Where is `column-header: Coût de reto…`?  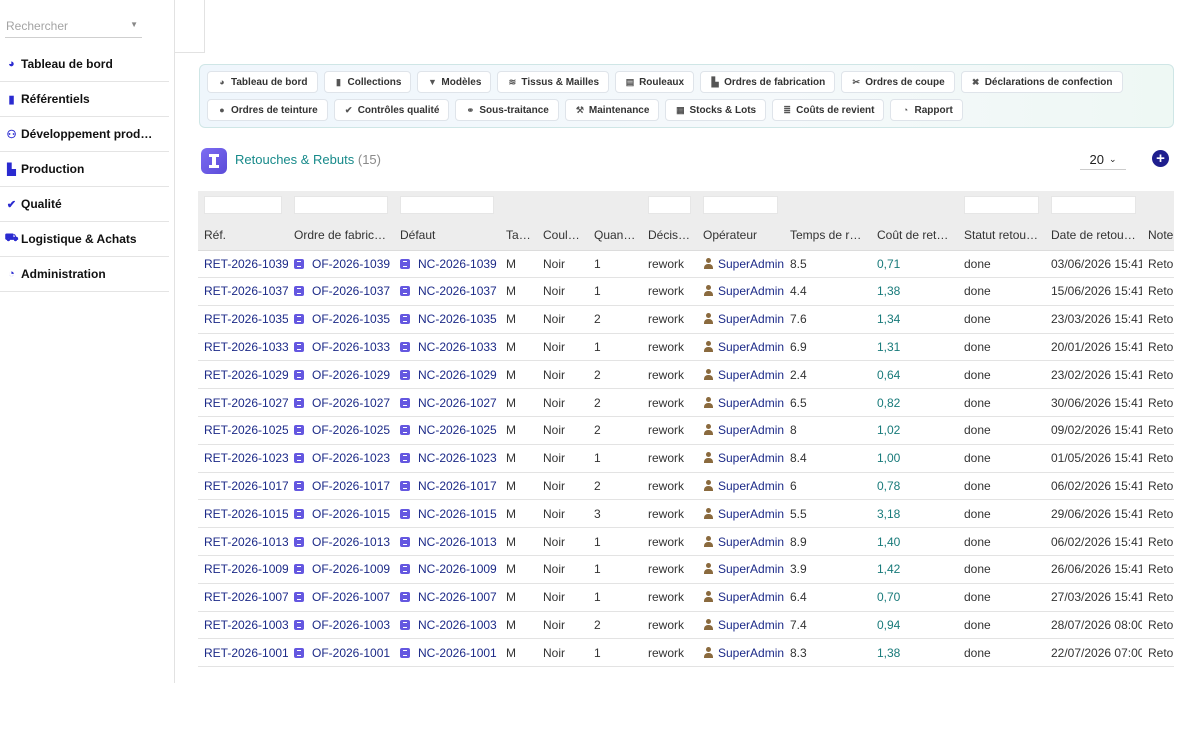 column-header: Coût de reto… is located at coordinates (914, 235).